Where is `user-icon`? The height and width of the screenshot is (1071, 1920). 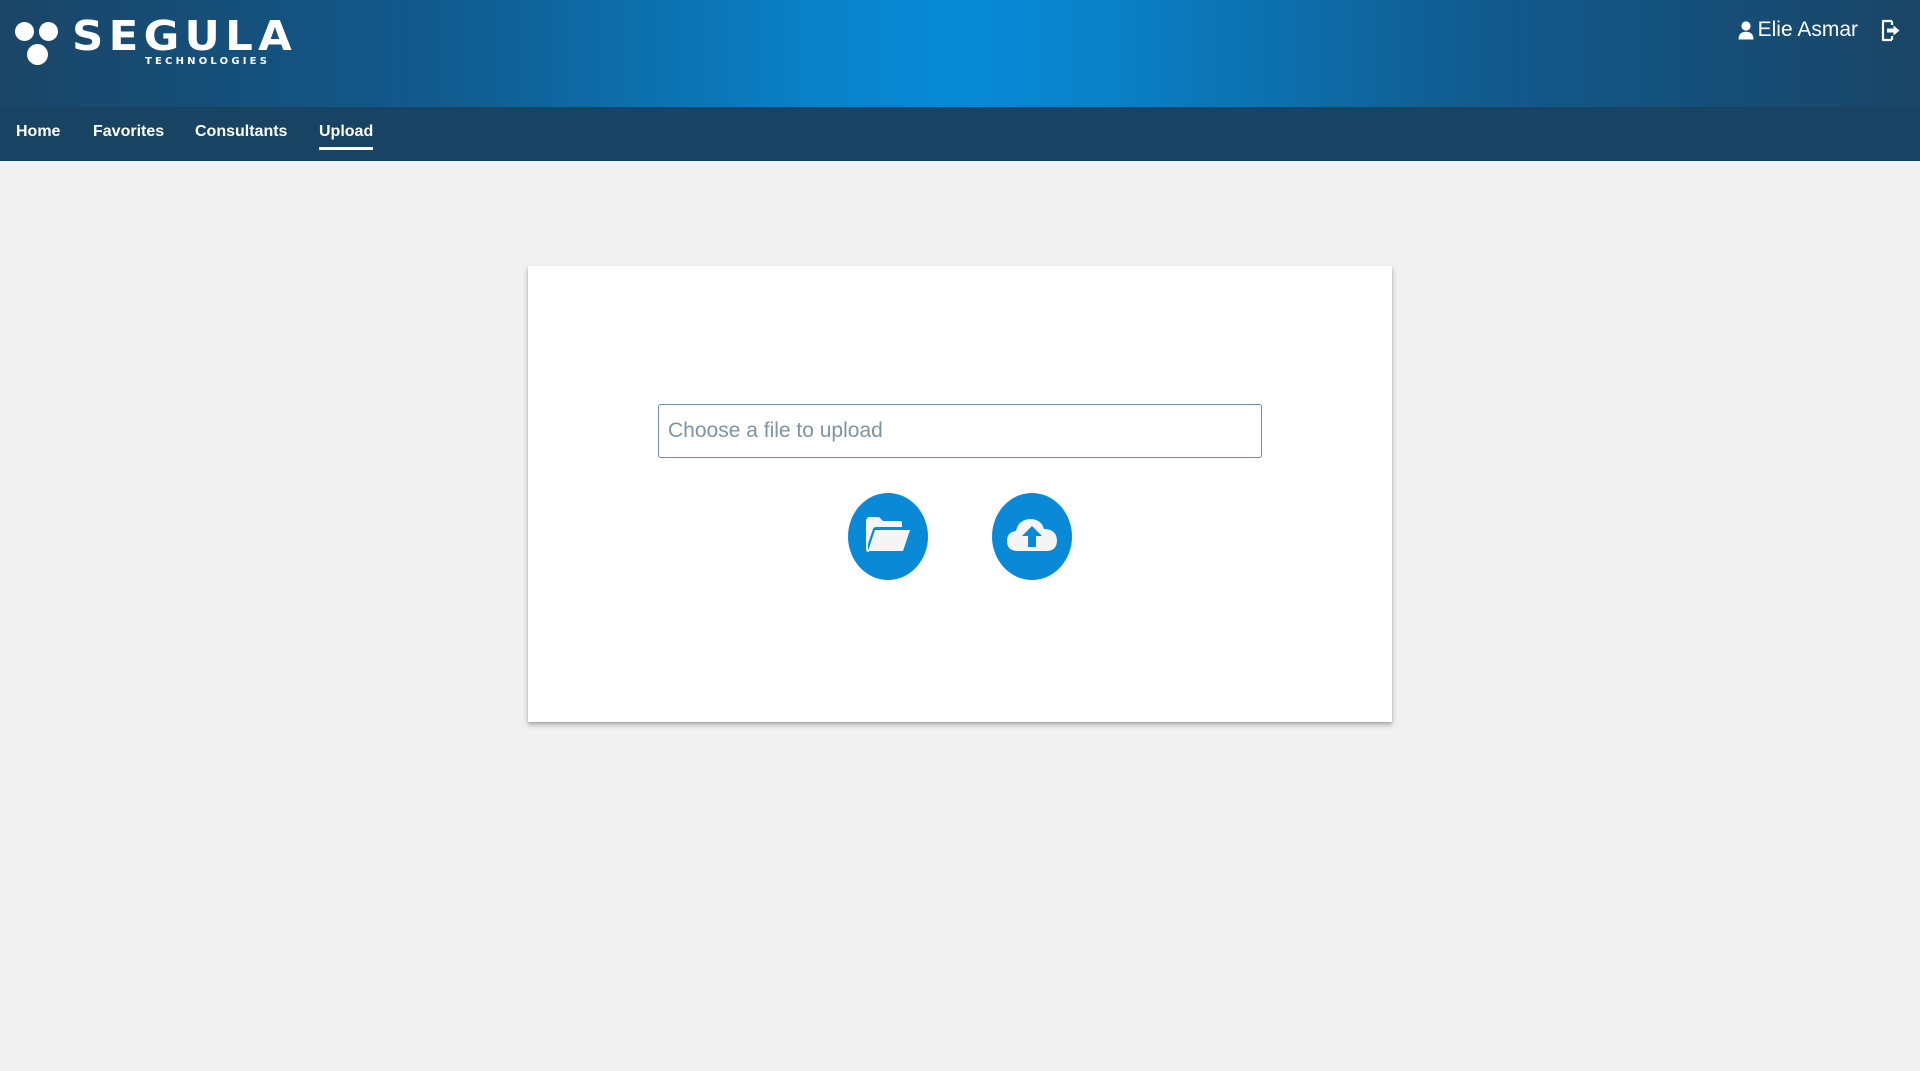 user-icon is located at coordinates (1746, 30).